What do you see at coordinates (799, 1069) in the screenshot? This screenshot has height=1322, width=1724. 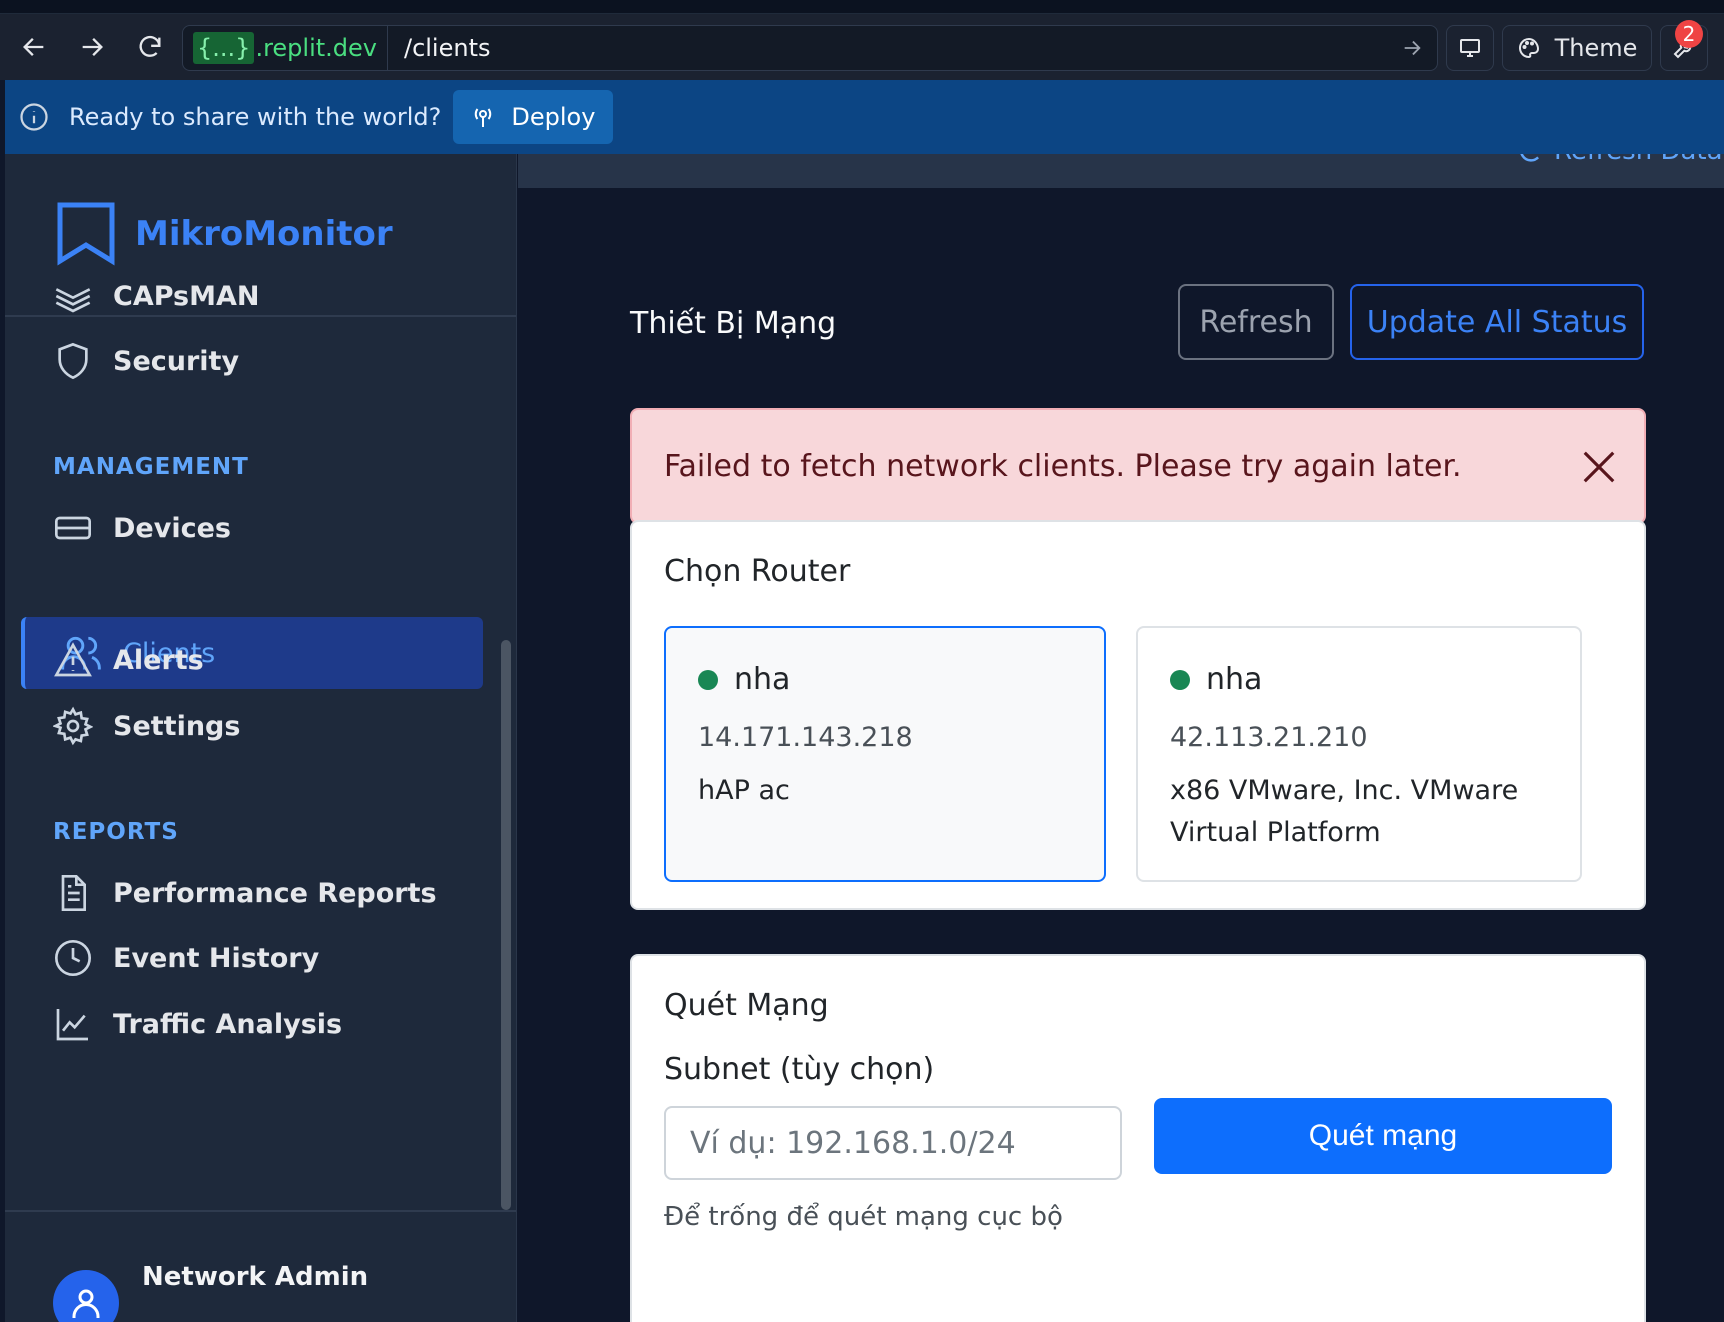 I see `subnet-label: Subnet (tùy chọn)` at bounding box center [799, 1069].